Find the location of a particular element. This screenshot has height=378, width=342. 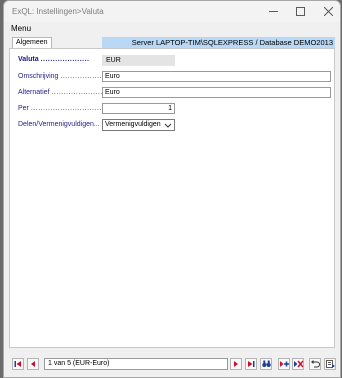

per-field: 1 is located at coordinates (138, 108).